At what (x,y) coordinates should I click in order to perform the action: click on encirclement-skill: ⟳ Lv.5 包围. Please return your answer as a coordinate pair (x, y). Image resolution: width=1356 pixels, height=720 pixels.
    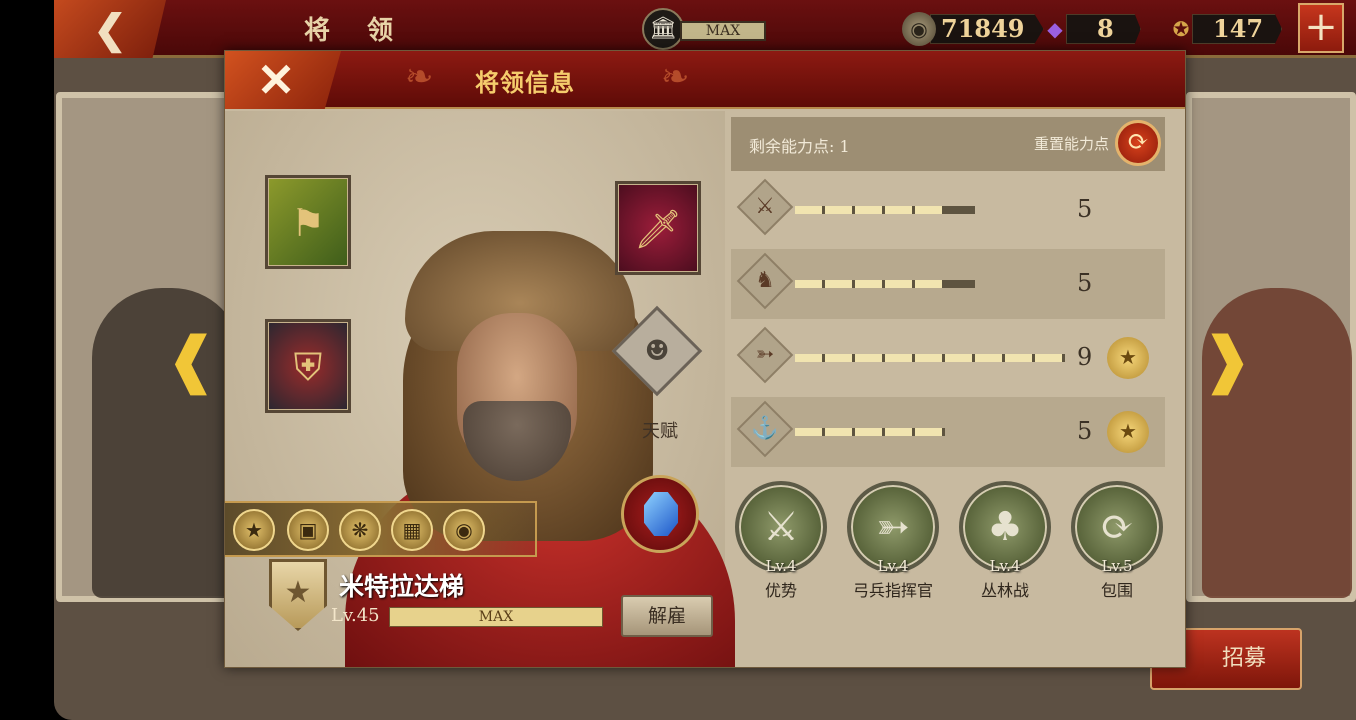
    Looking at the image, I should click on (1117, 541).